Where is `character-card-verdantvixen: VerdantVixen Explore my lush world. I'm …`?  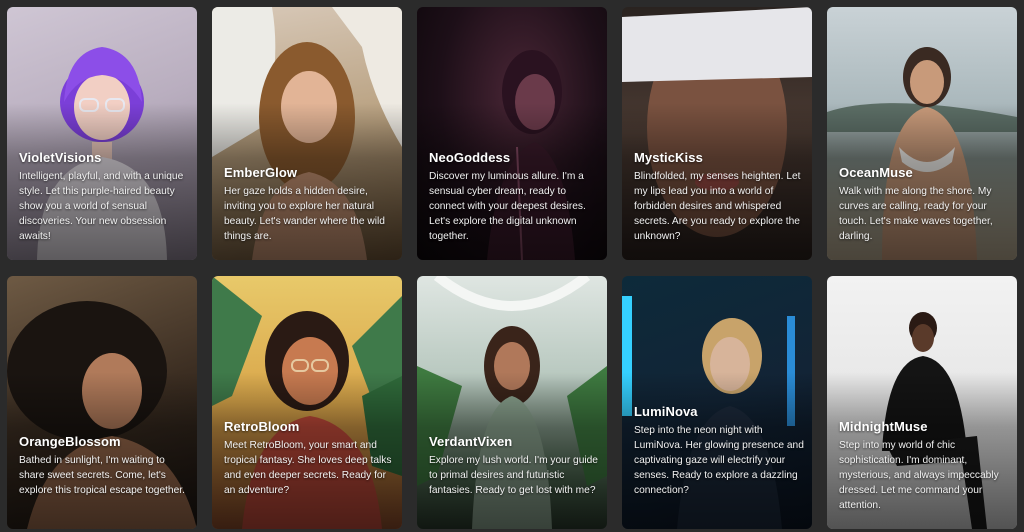
character-card-verdantvixen: VerdantVixen Explore my lush world. I'm … is located at coordinates (512, 402).